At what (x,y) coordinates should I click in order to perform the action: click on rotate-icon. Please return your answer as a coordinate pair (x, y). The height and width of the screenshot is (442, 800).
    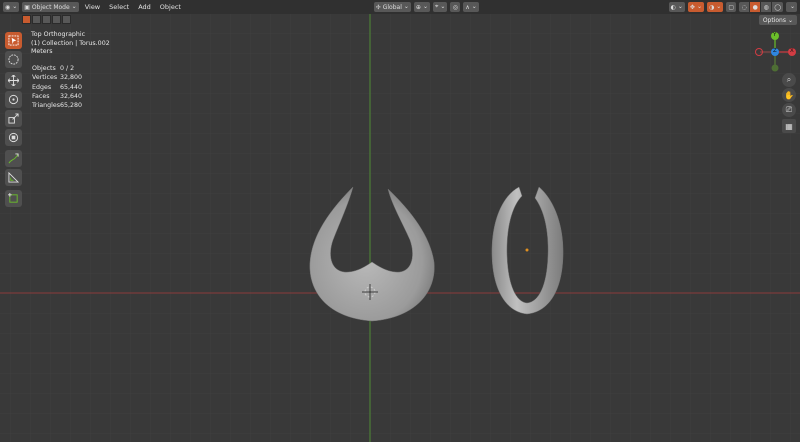
    Looking at the image, I should click on (13, 99).